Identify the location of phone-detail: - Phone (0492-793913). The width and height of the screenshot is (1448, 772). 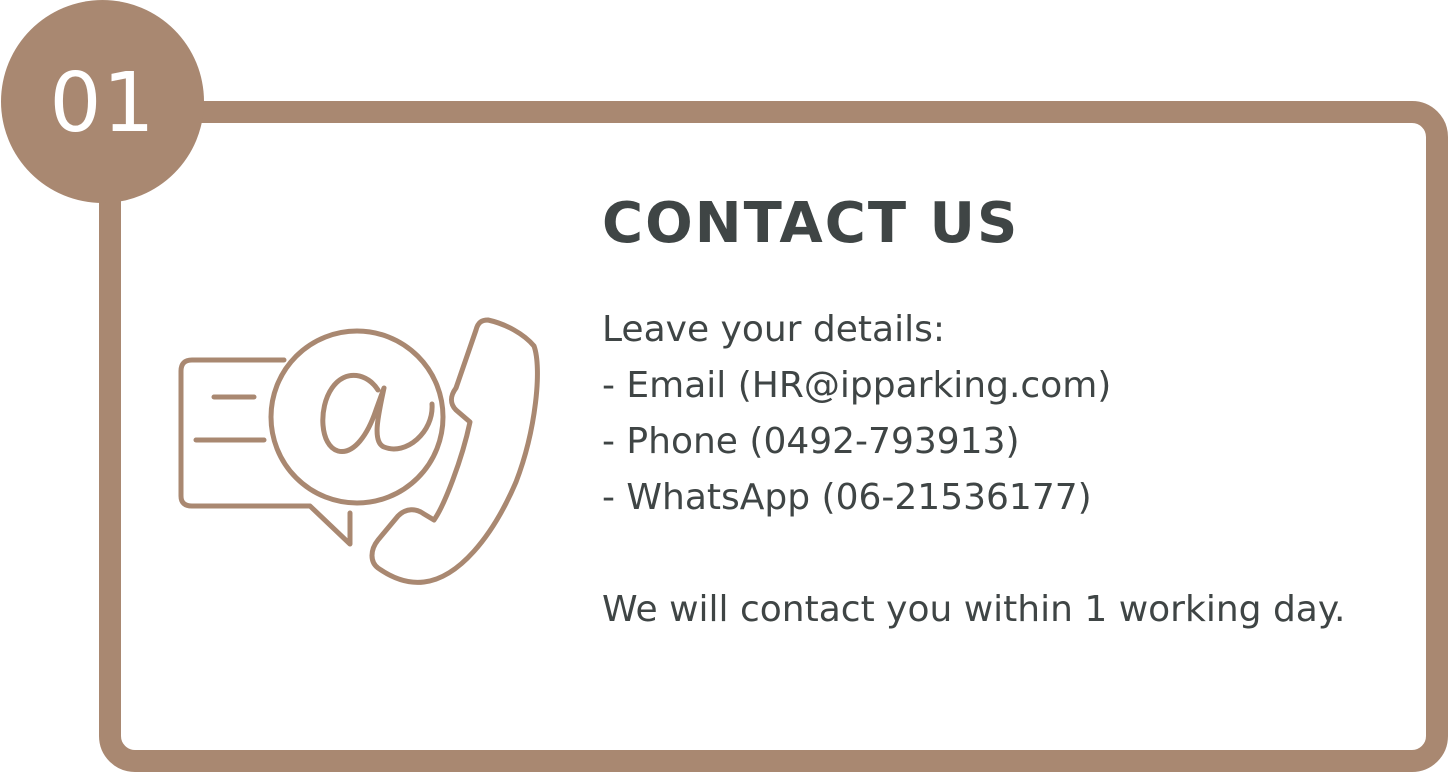
(811, 441).